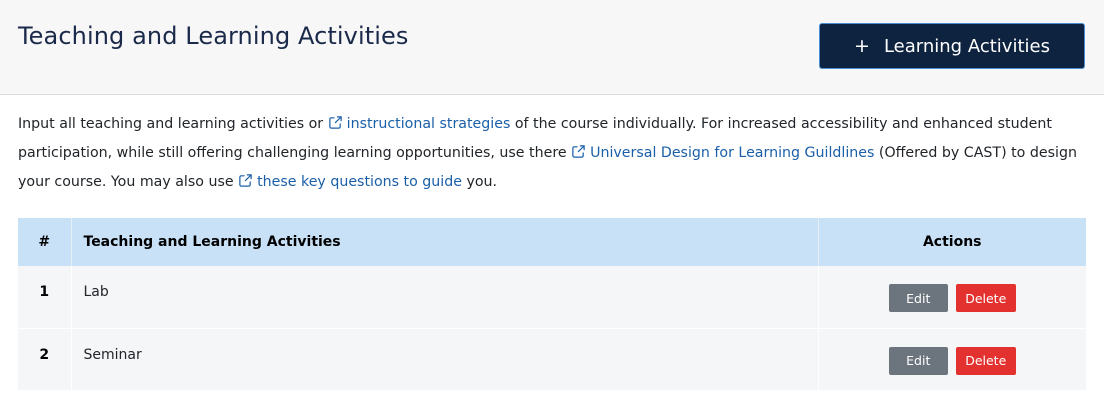 Image resolution: width=1104 pixels, height=412 pixels. Describe the element at coordinates (732, 153) in the screenshot. I see `link-label: Universal Design for Learning Guildlines` at that location.